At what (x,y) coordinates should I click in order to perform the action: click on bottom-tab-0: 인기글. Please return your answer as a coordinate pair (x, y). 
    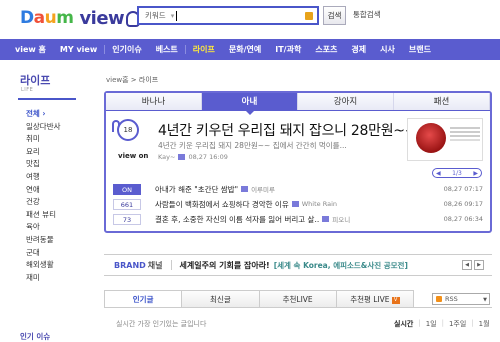
    Looking at the image, I should click on (143, 299).